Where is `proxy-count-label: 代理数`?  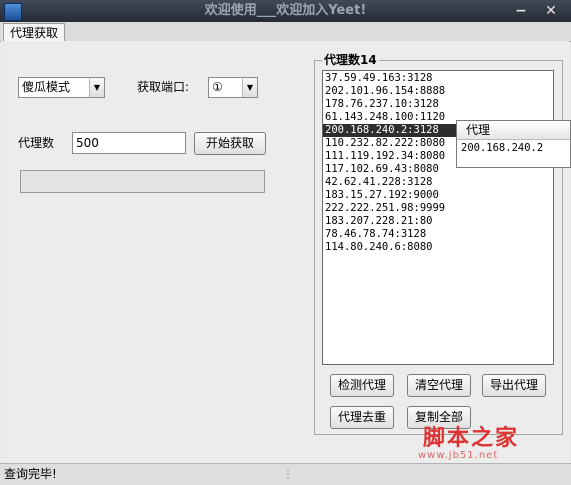
proxy-count-label: 代理数 is located at coordinates (36, 143).